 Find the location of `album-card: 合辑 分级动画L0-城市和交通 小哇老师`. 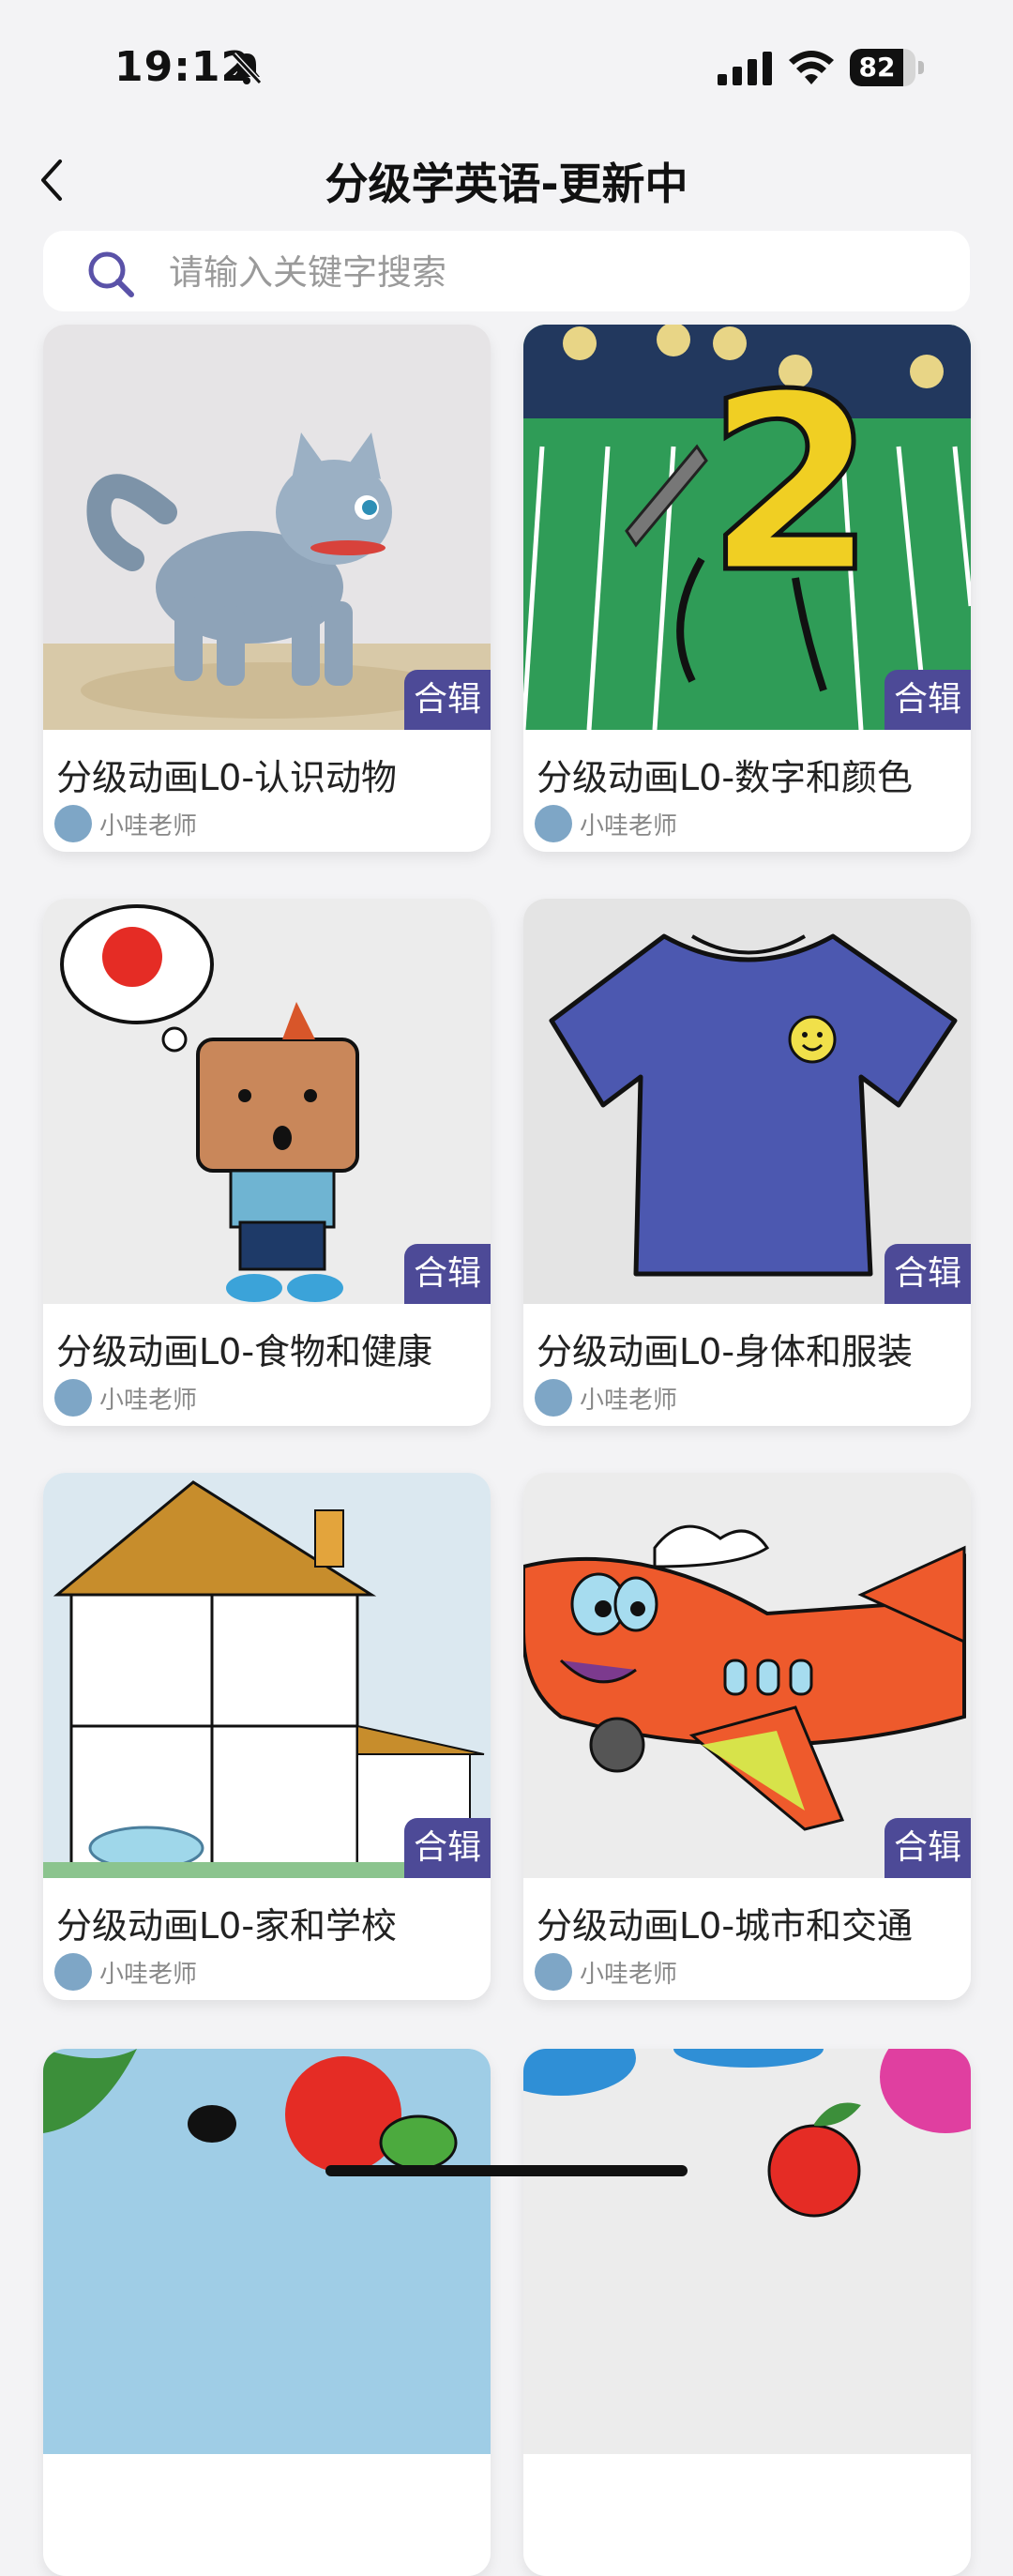

album-card: 合辑 分级动画L0-城市和交通 小哇老师 is located at coordinates (747, 1736).